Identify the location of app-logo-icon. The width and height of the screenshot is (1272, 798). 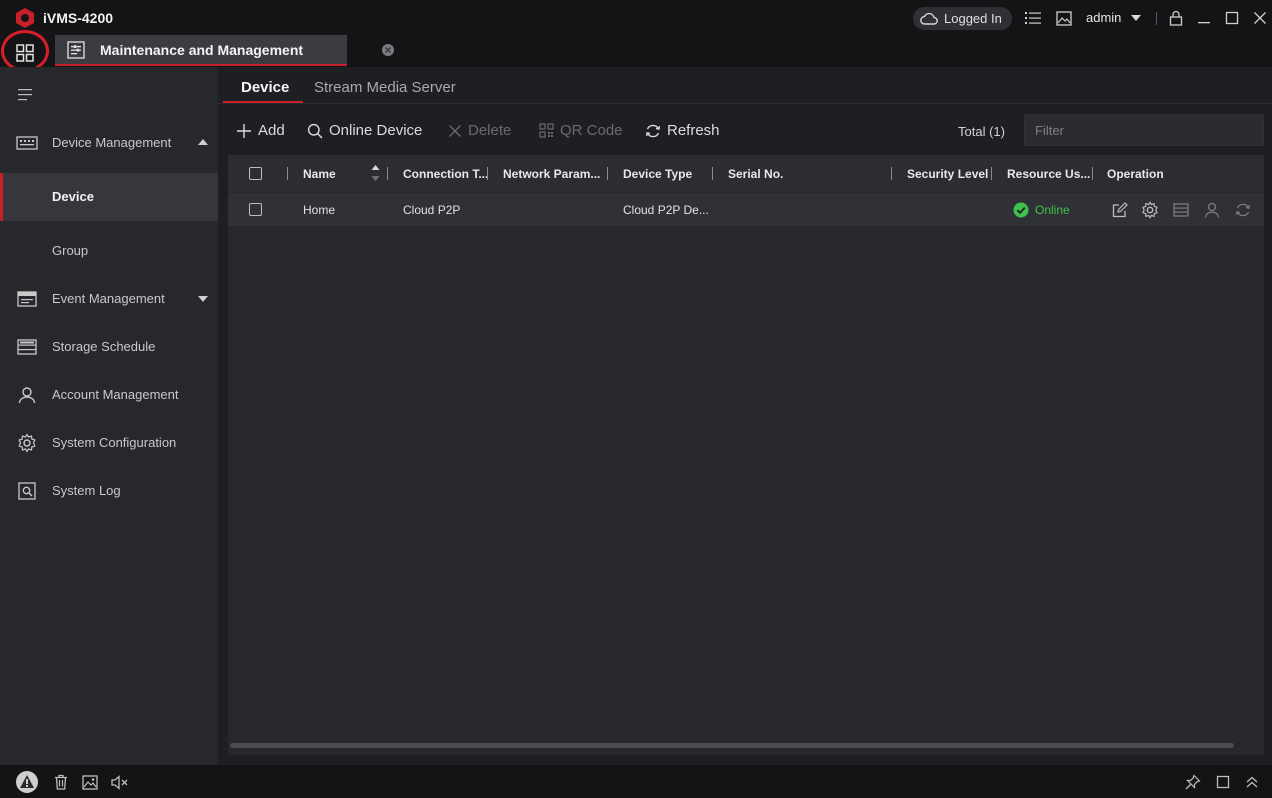
(25, 18).